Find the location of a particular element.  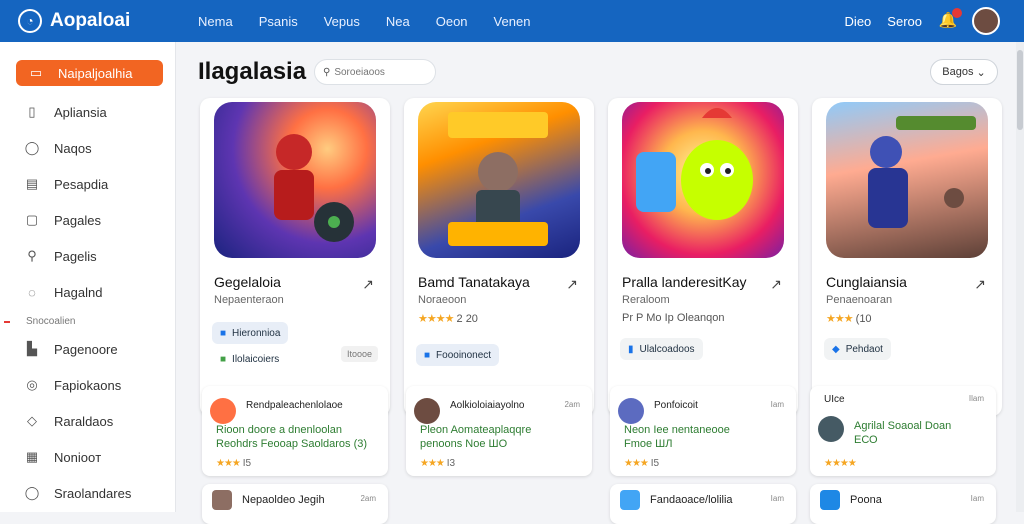

topright-link: Seroo is located at coordinates (904, 21).